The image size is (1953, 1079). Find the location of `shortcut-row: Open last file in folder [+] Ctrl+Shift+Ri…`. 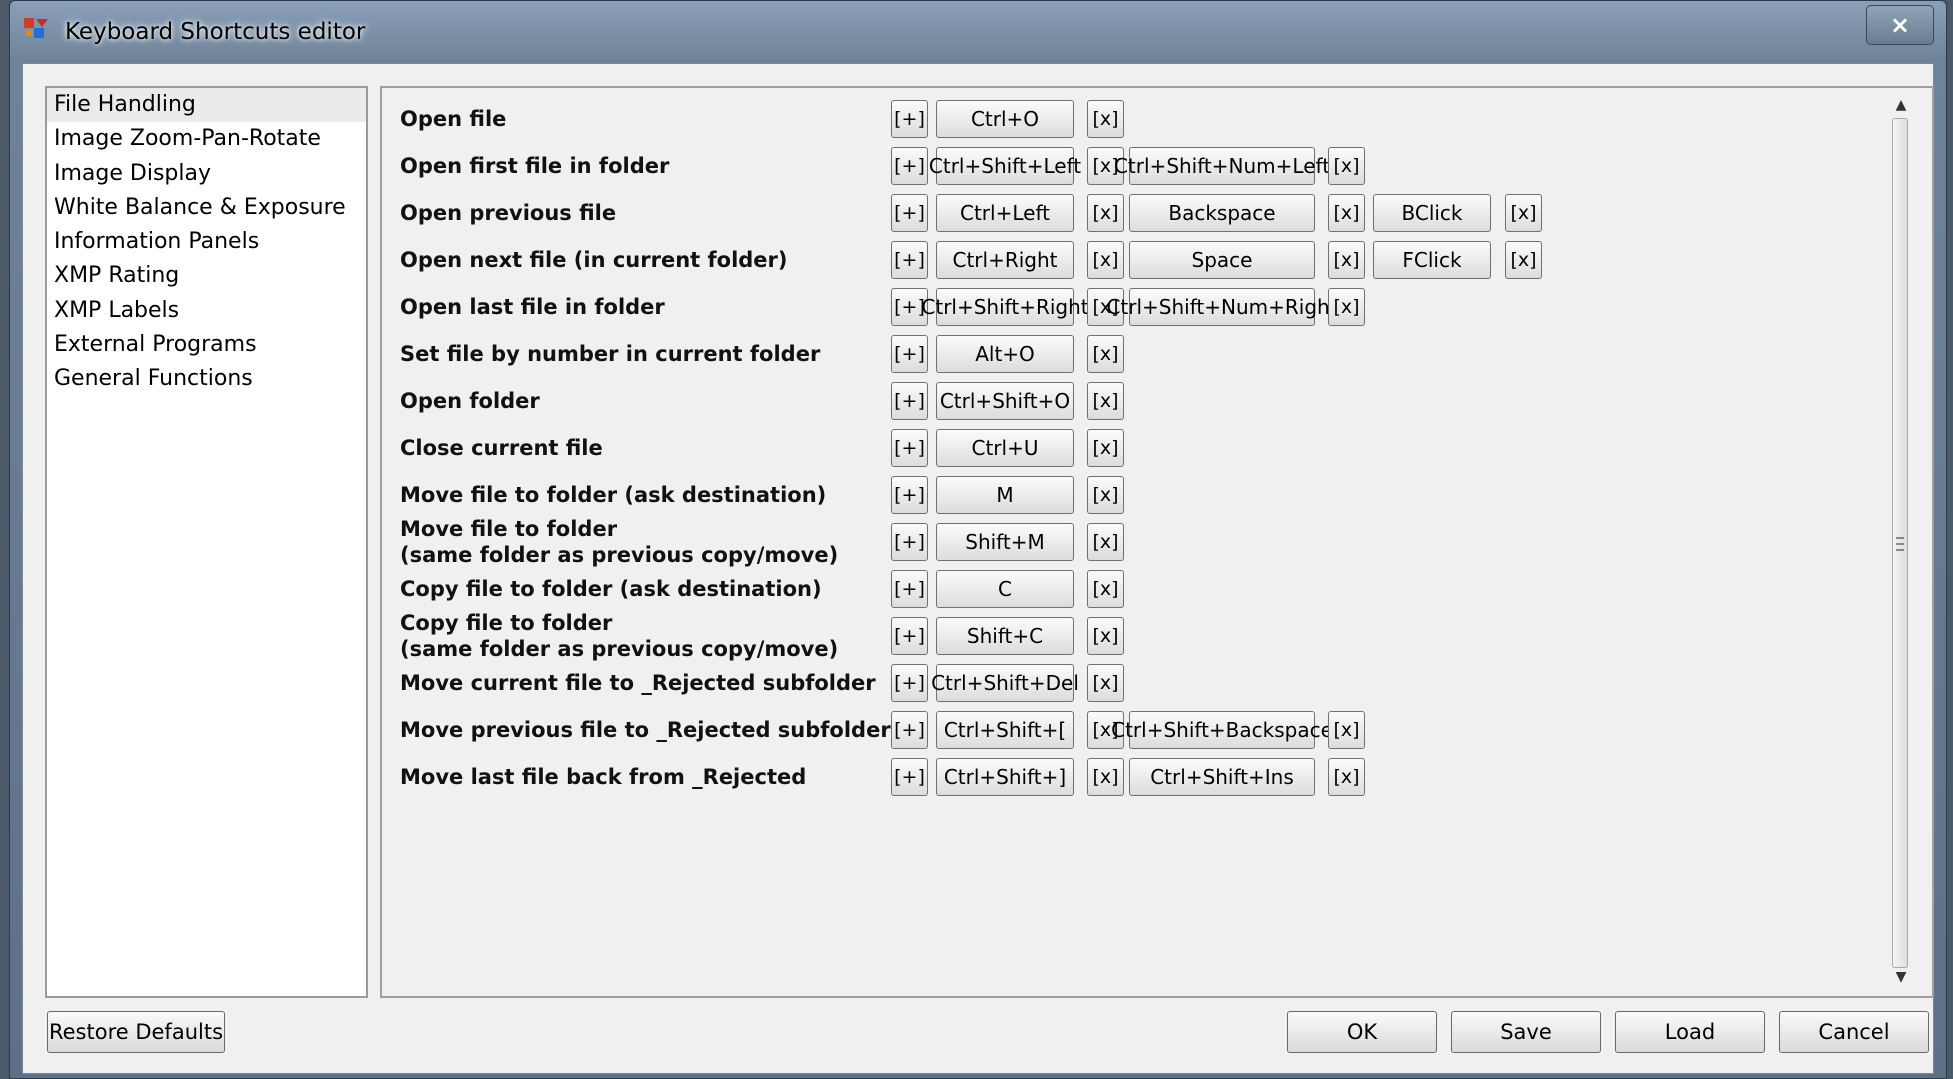

shortcut-row: Open last file in folder [+] Ctrl+Shift+Ri… is located at coordinates (1132, 307).